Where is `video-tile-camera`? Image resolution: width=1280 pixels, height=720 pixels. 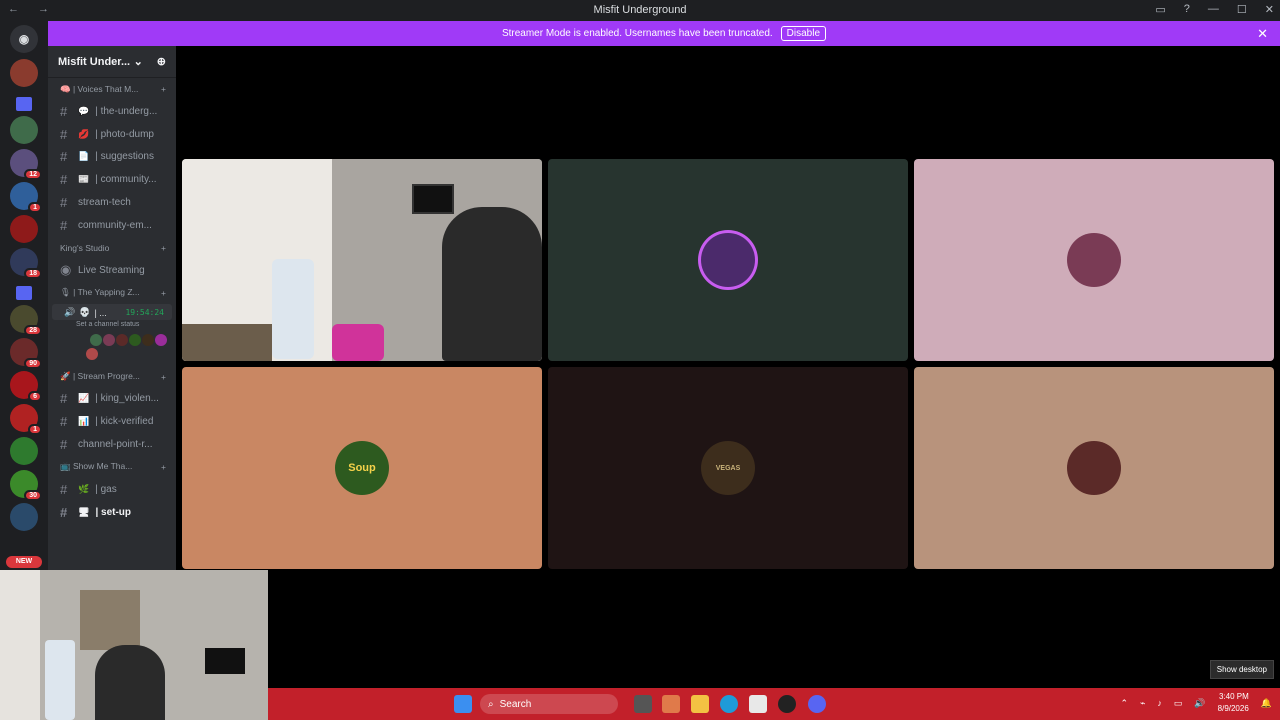
video-tile-camera is located at coordinates (362, 260).